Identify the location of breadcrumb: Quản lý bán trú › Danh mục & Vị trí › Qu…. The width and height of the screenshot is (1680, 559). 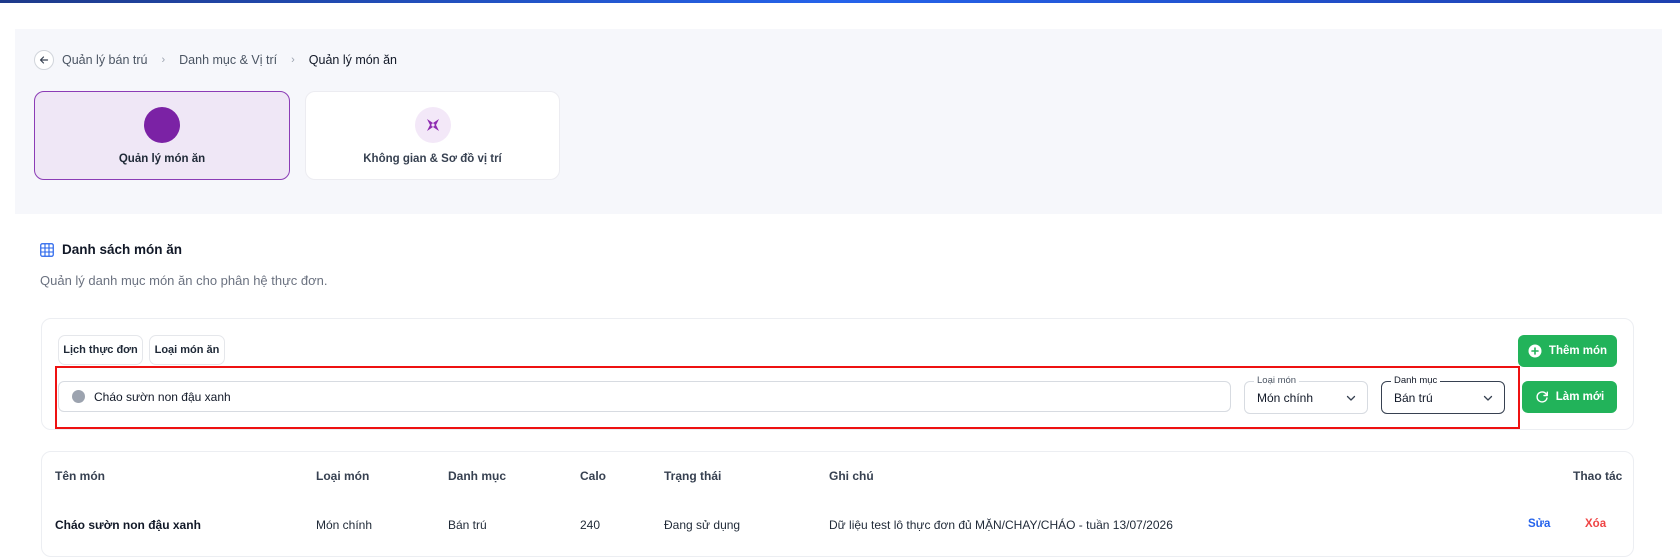
(215, 60).